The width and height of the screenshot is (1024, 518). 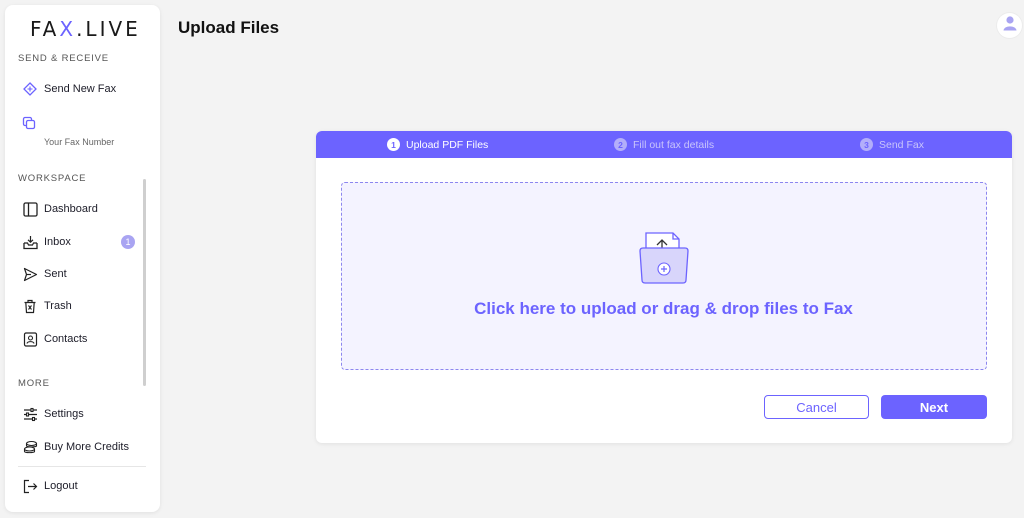 I want to click on sidebar-item-label: Settings, so click(x=64, y=414).